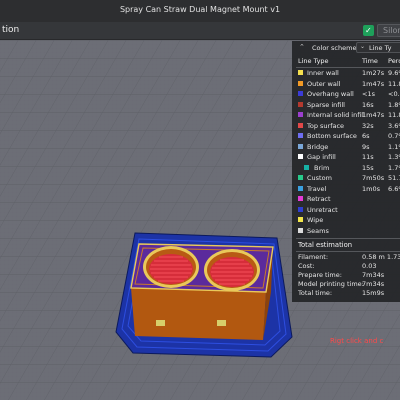 The width and height of the screenshot is (400, 400). What do you see at coordinates (324, 83) in the screenshot?
I see `line-type-name: Outer wall` at bounding box center [324, 83].